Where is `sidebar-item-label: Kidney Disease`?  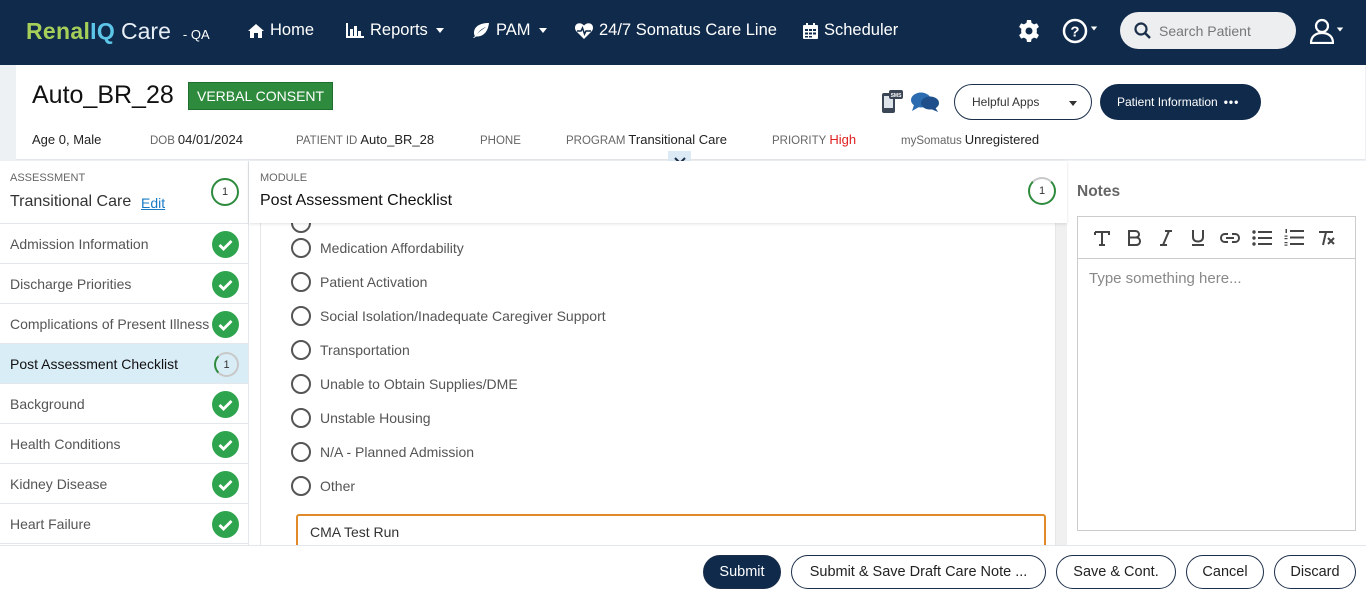
sidebar-item-label: Kidney Disease is located at coordinates (59, 483).